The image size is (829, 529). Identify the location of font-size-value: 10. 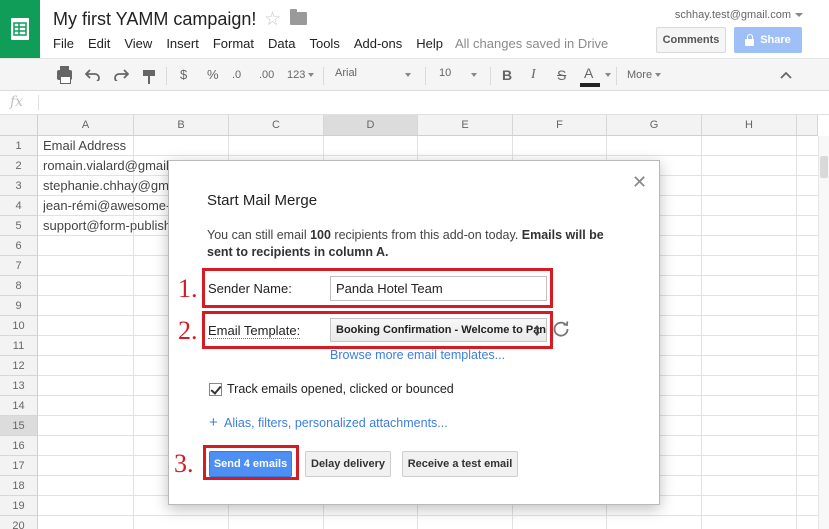
(445, 73).